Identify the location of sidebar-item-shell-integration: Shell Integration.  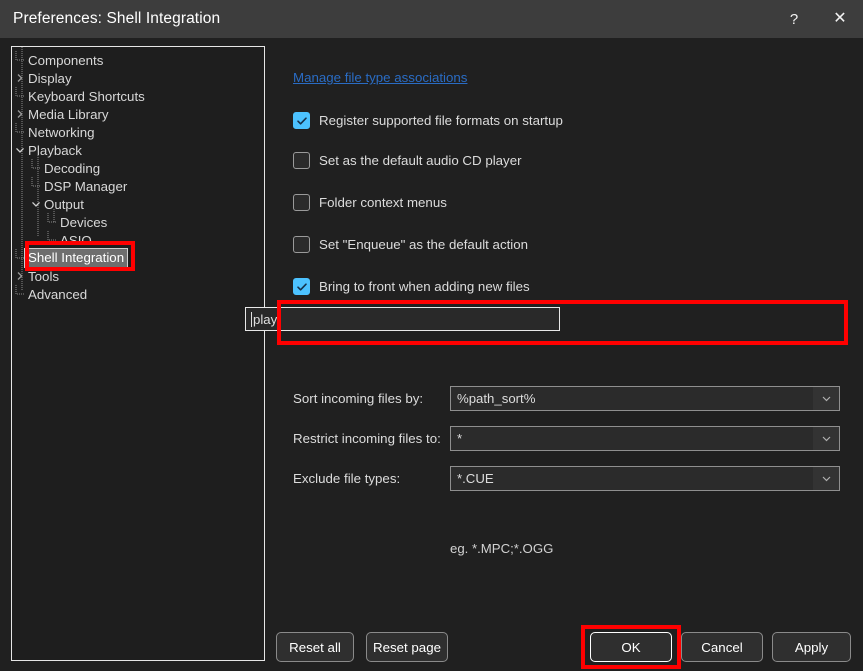
(138, 258).